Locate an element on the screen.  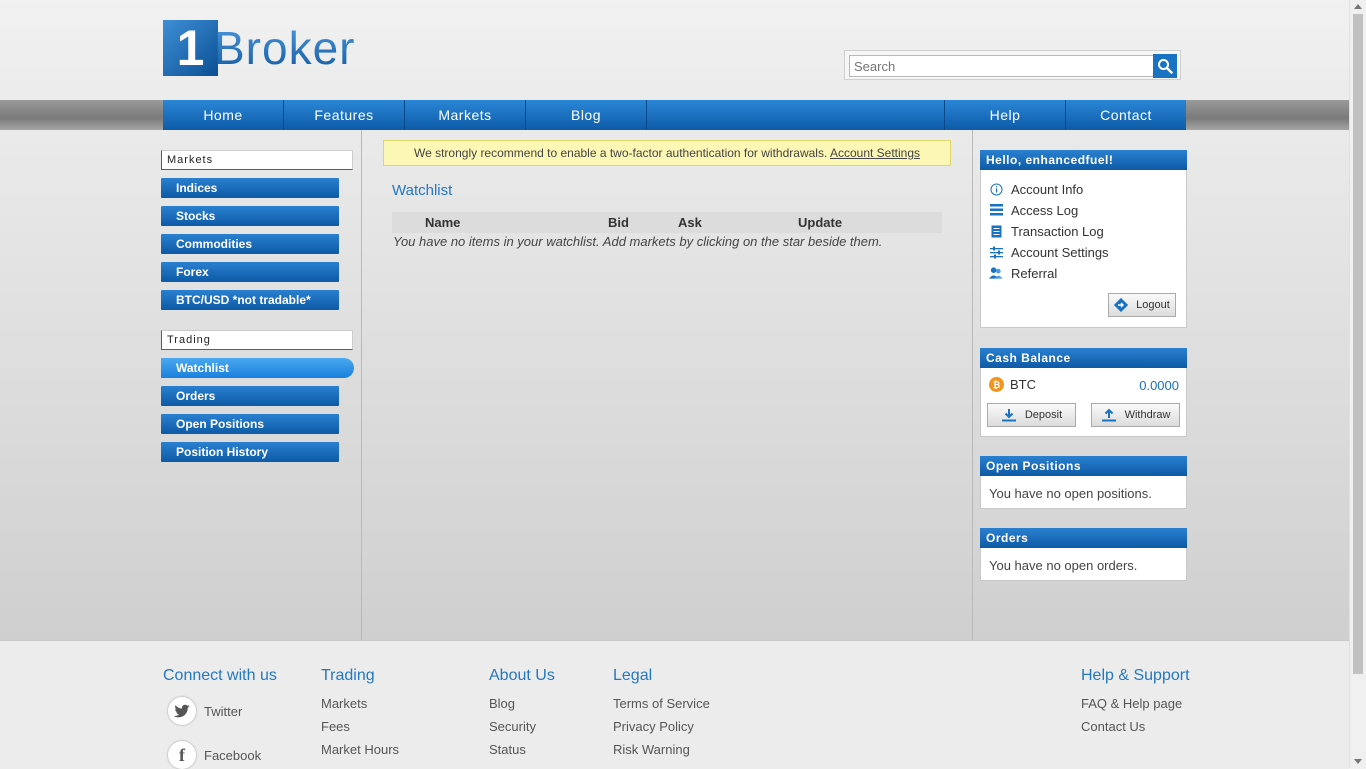
list-icon is located at coordinates (996, 210).